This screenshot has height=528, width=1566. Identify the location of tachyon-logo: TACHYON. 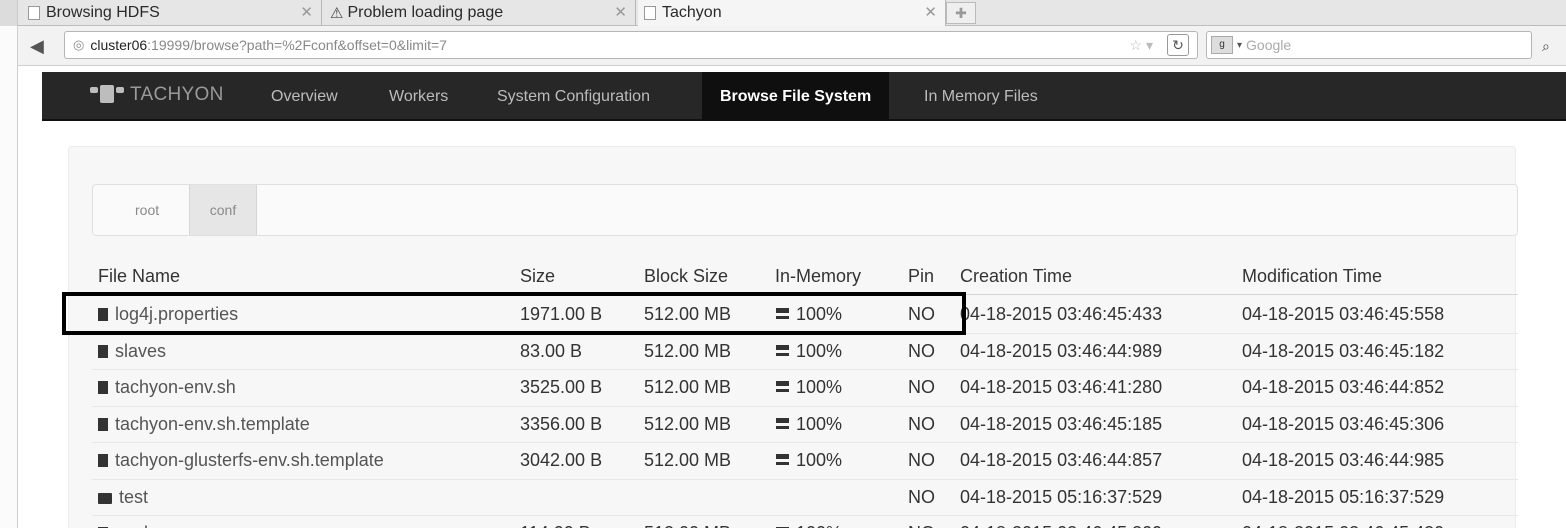
(157, 95).